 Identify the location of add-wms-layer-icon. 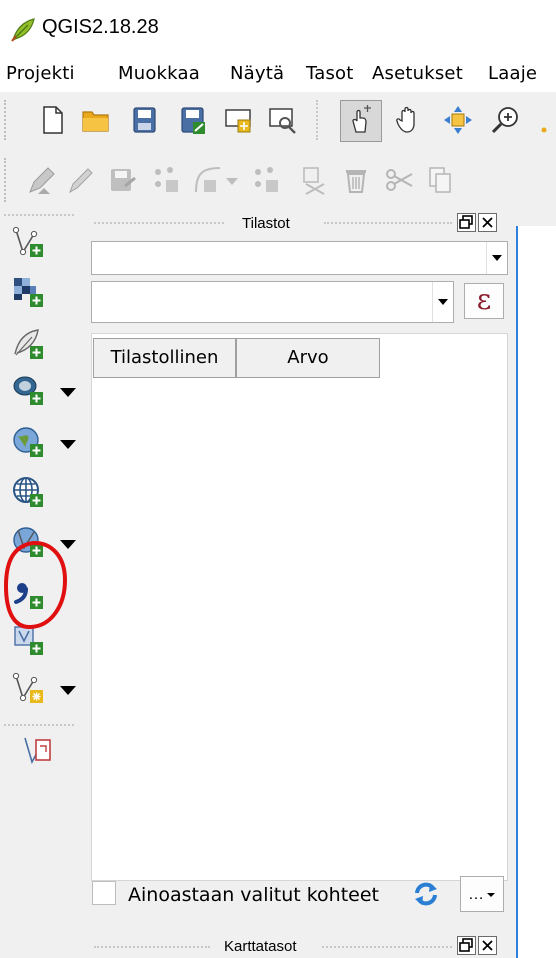
(28, 442).